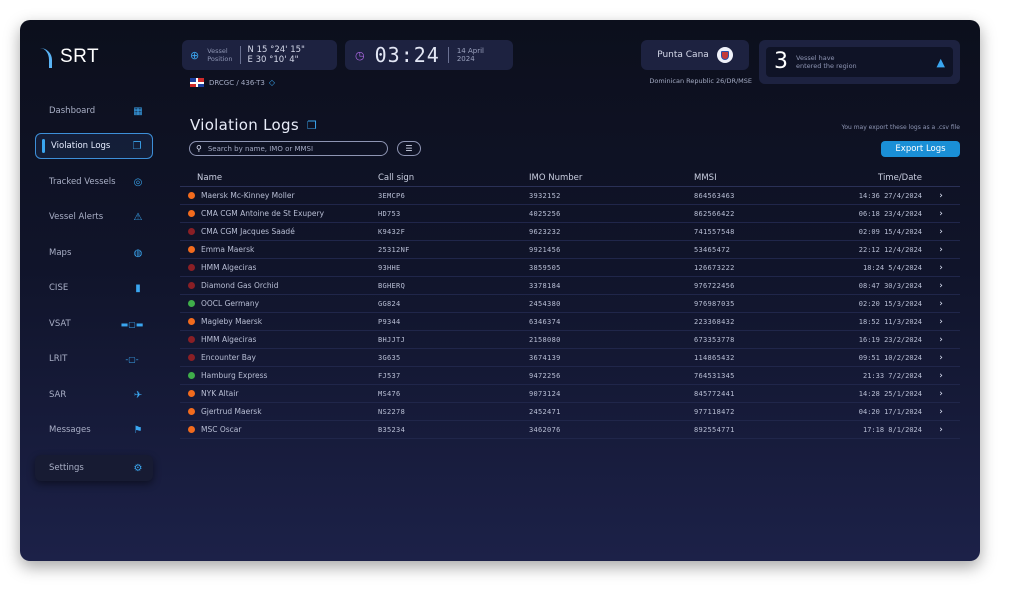 The image size is (1014, 595). I want to click on copy-icon: ❐, so click(312, 125).